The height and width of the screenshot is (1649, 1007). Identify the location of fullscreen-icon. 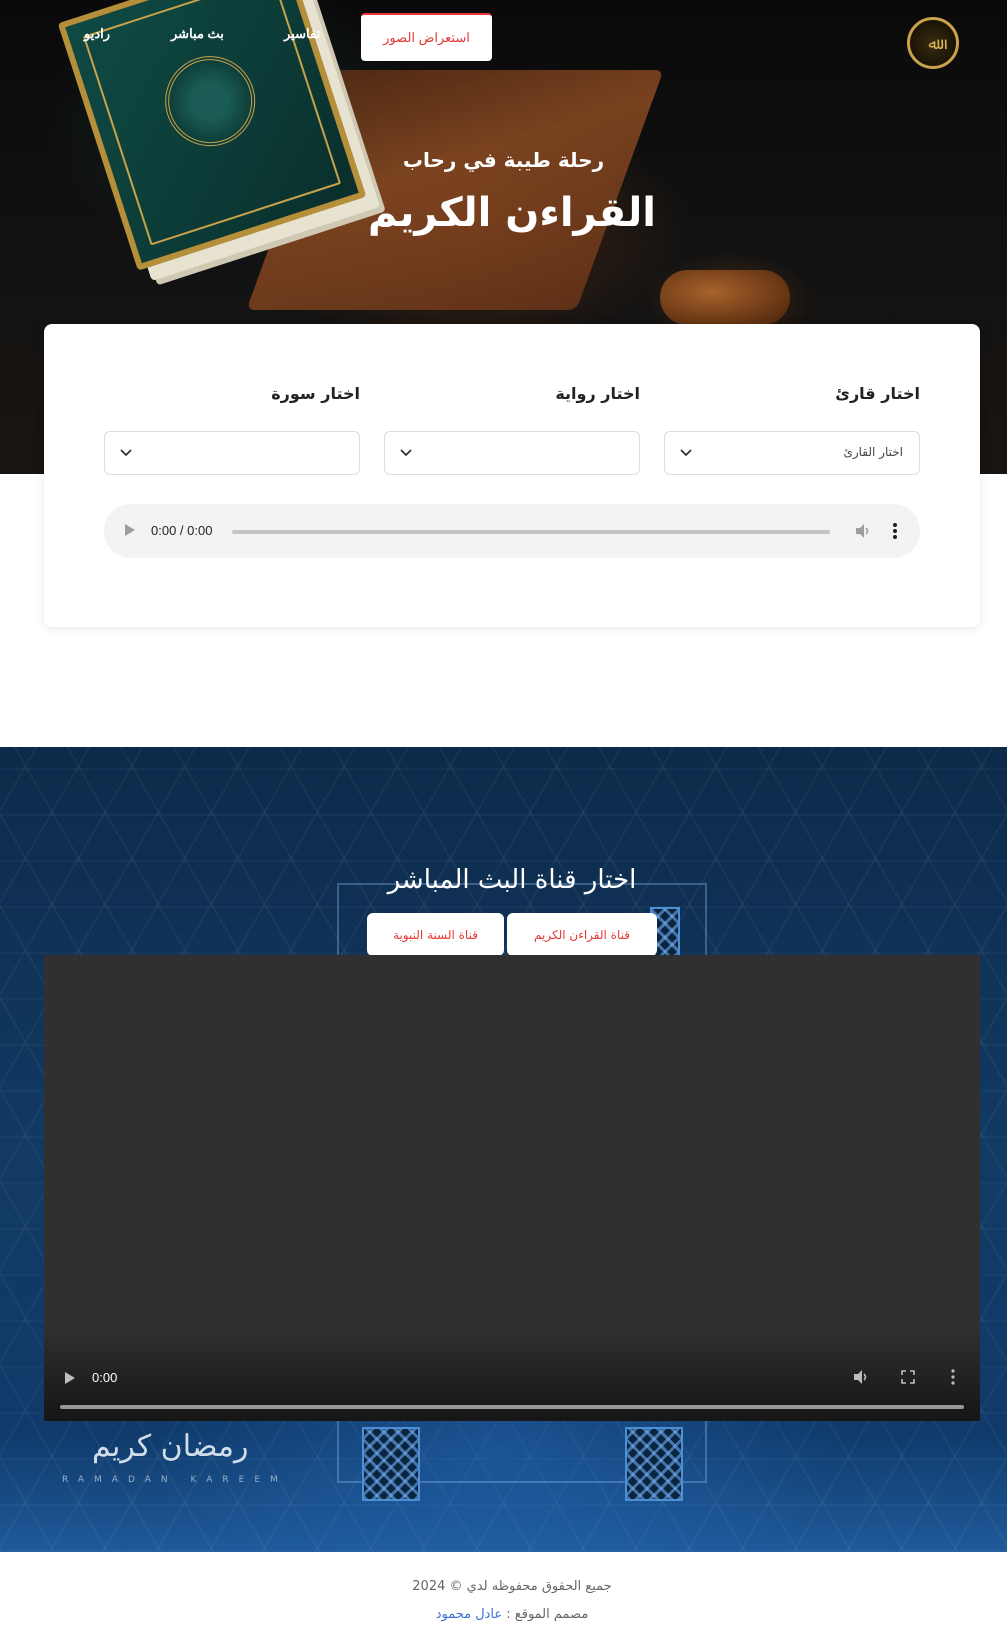
(908, 1377).